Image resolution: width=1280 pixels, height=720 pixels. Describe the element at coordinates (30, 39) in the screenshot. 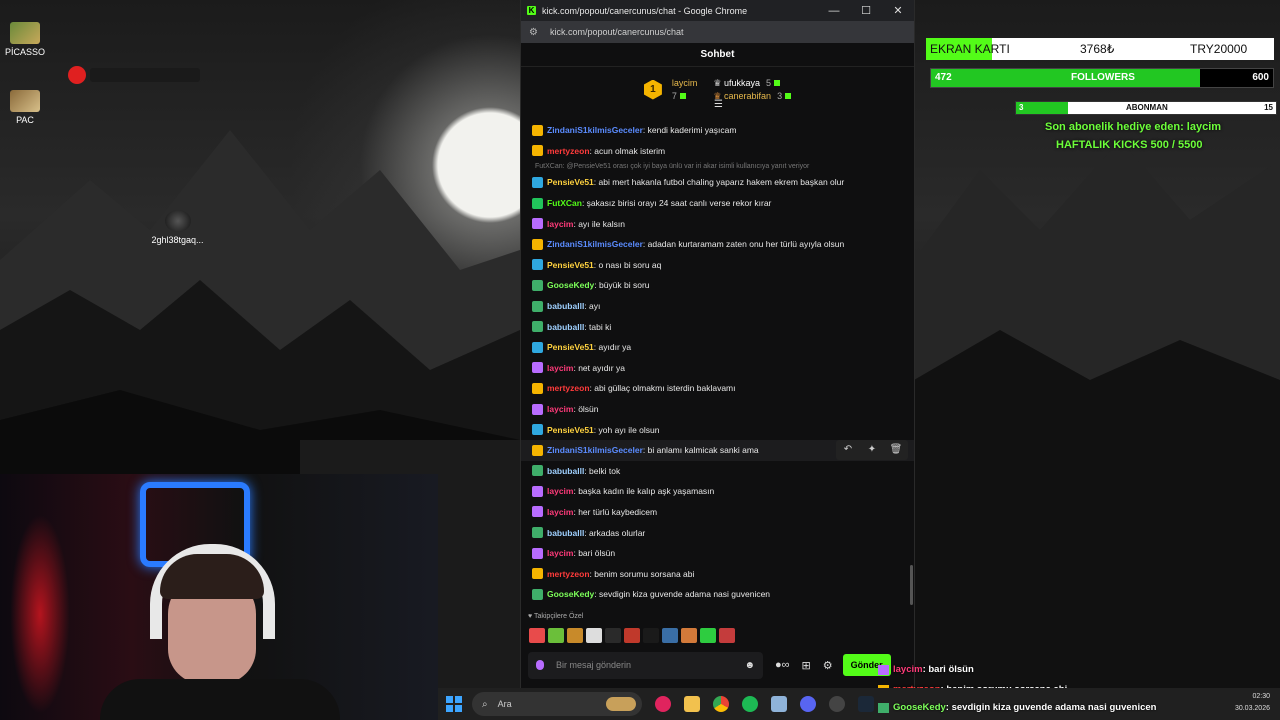

I see `desktop-icon-picasso: PİCASSO` at that location.